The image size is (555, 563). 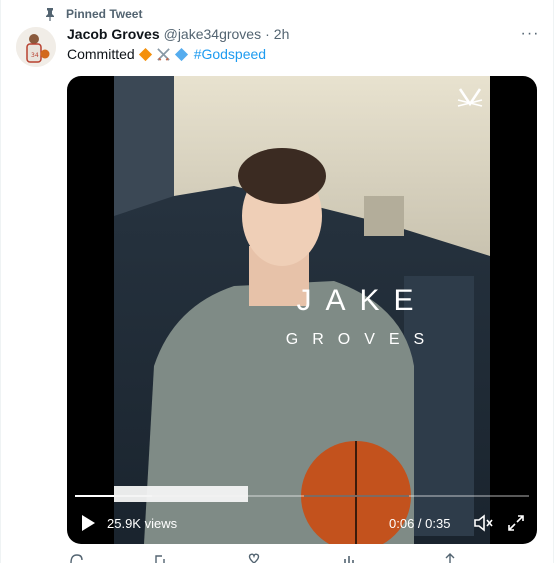 I want to click on blue-diamond-icon, so click(x=181, y=54).